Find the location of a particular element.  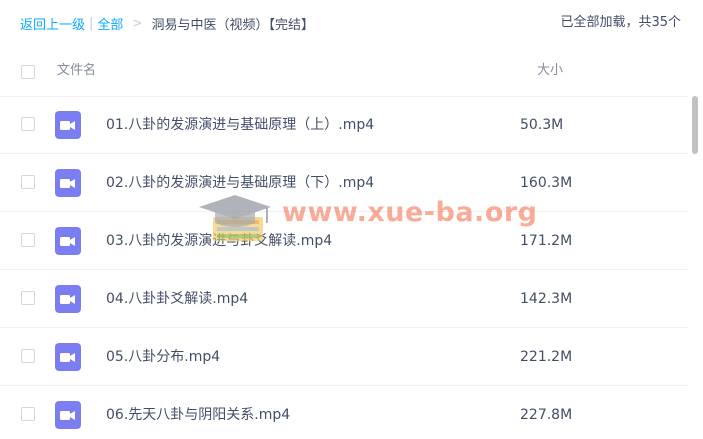

top-bar: 返回上一级 | 全部 > 洞易与中医（视频）【完结】 已全部加载，共35个 is located at coordinates (344, 23).